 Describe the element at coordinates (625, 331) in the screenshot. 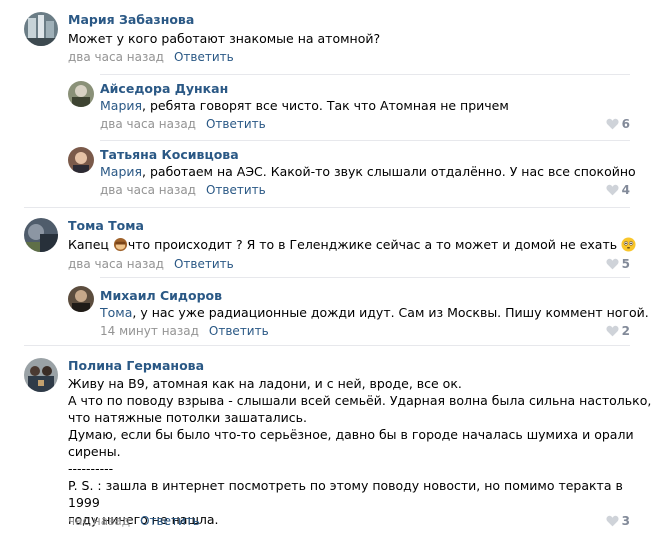

I see `like-count: 2` at that location.